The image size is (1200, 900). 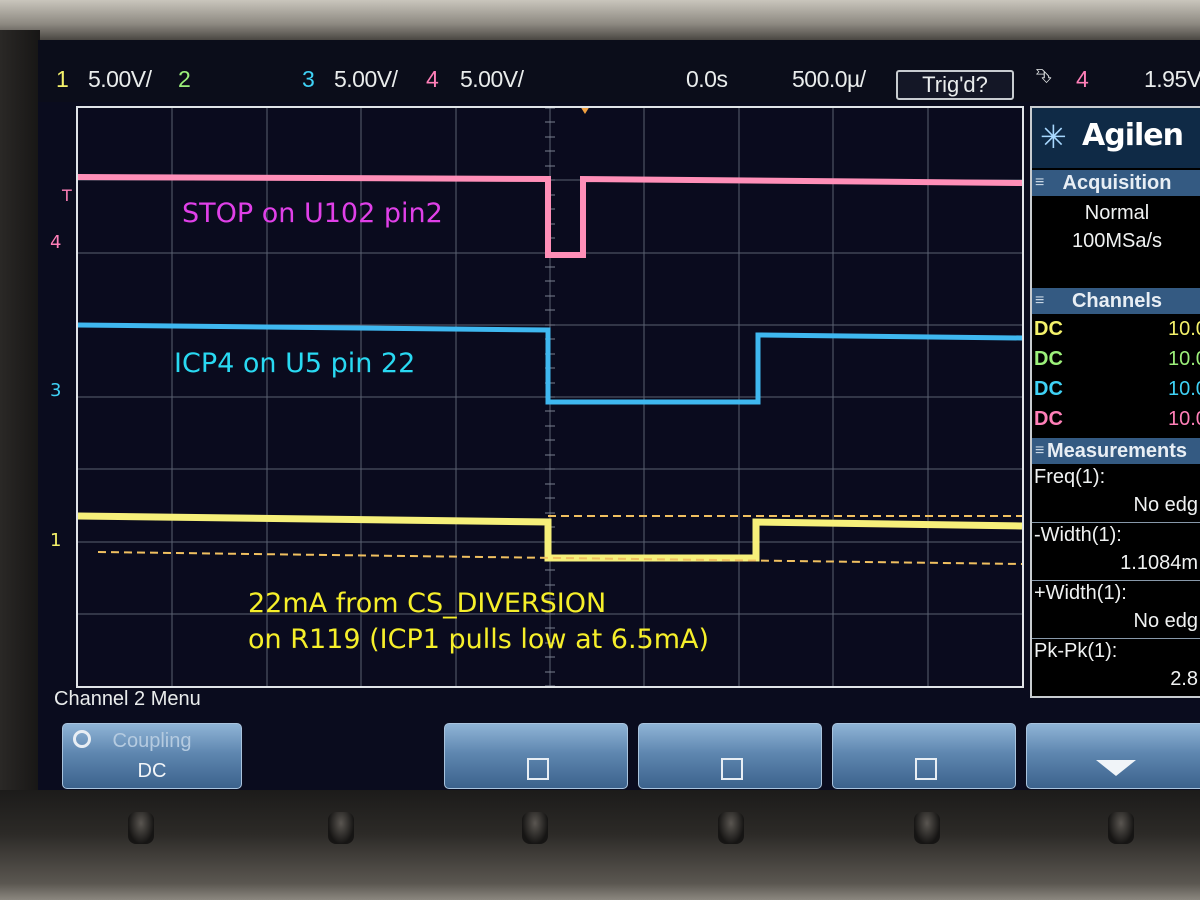 What do you see at coordinates (600, 20) in the screenshot?
I see `bezel-top` at bounding box center [600, 20].